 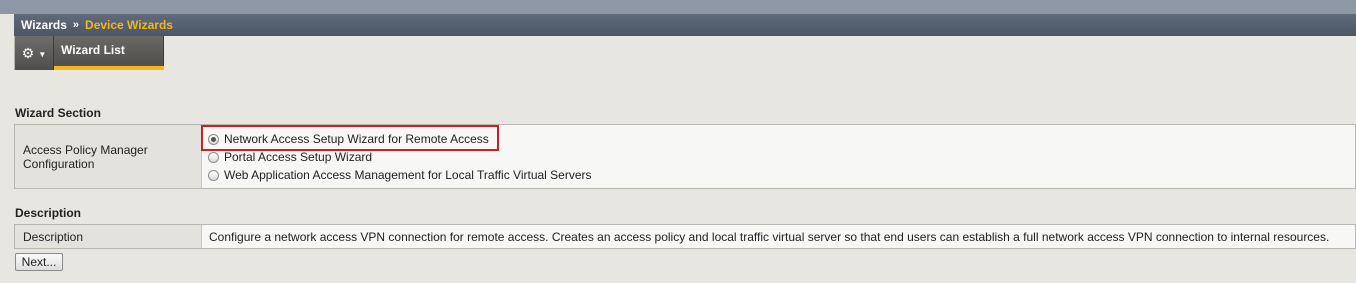 I want to click on tab-wizard-list-label: Wizard List, so click(x=93, y=50).